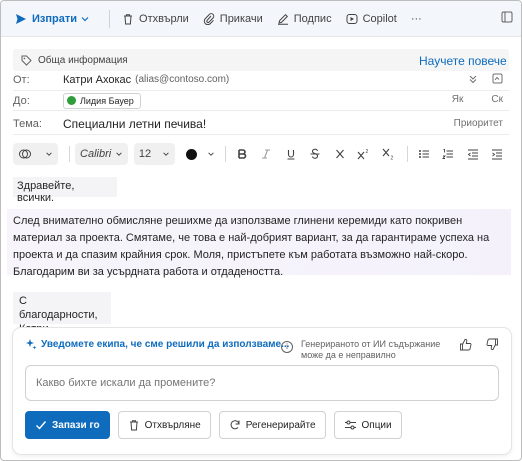 Image resolution: width=522 pixels, height=461 pixels. What do you see at coordinates (26, 60) in the screenshot?
I see `tag-icon` at bounding box center [26, 60].